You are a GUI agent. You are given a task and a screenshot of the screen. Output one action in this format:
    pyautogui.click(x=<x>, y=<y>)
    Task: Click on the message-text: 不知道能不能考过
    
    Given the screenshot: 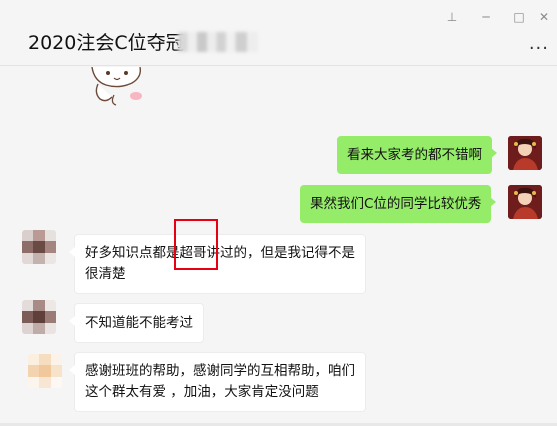 What is the action you would take?
    pyautogui.click(x=139, y=323)
    